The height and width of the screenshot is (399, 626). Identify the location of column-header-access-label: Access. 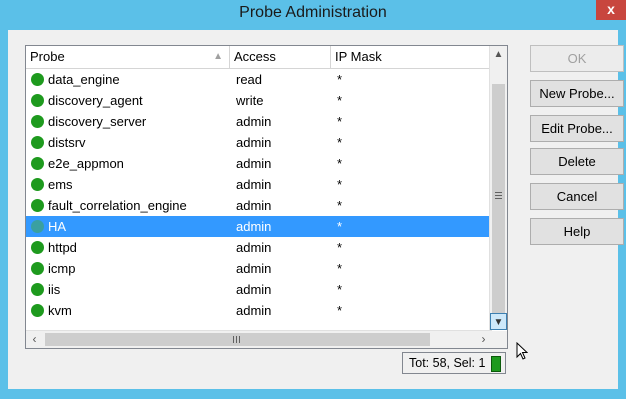
(255, 56).